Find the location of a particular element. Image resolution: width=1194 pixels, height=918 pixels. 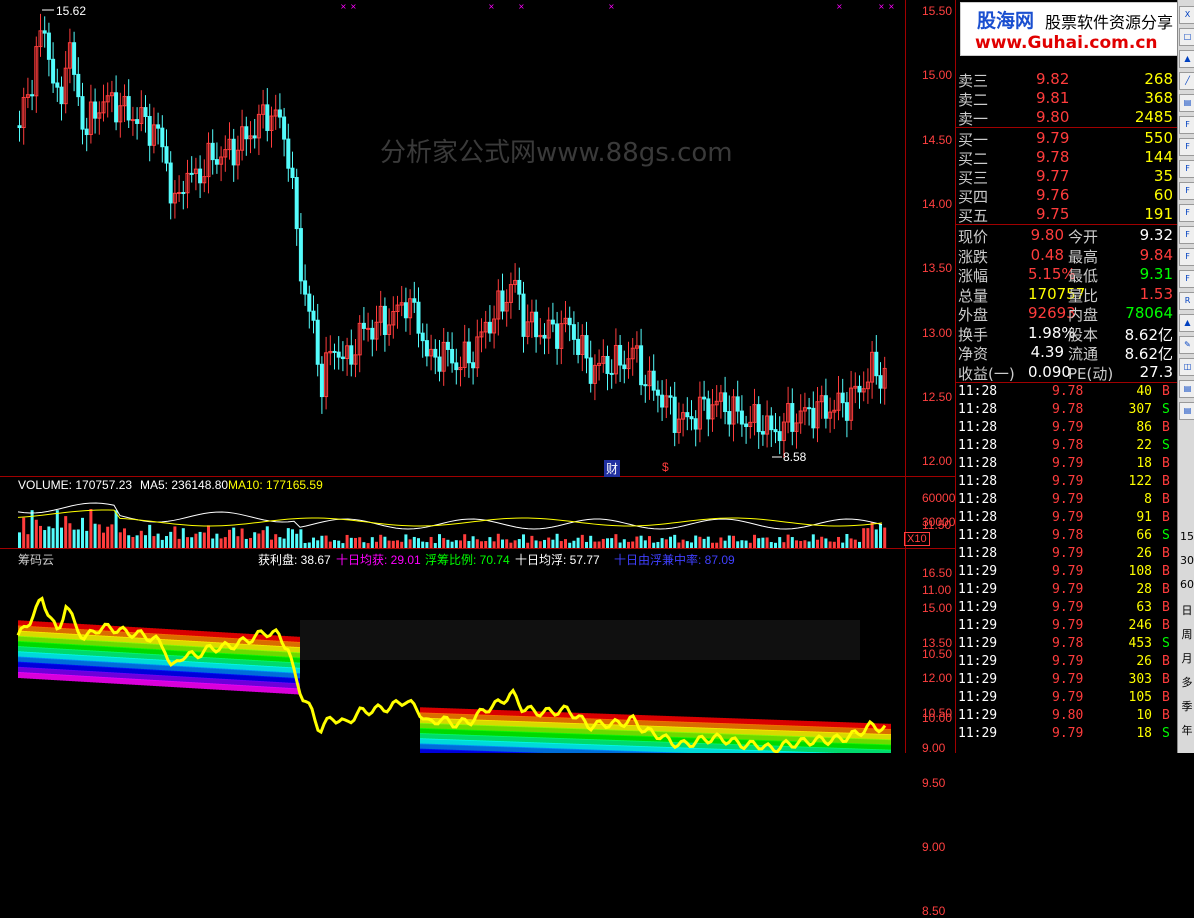

quote-value: 27.3 is located at coordinates (1156, 372).